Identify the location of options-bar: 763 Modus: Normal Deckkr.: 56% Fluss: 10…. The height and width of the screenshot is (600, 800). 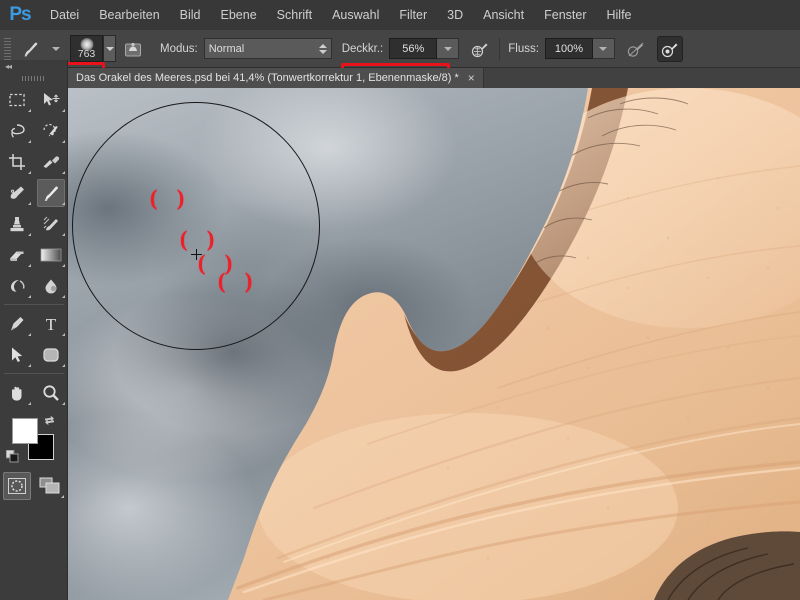
(400, 62).